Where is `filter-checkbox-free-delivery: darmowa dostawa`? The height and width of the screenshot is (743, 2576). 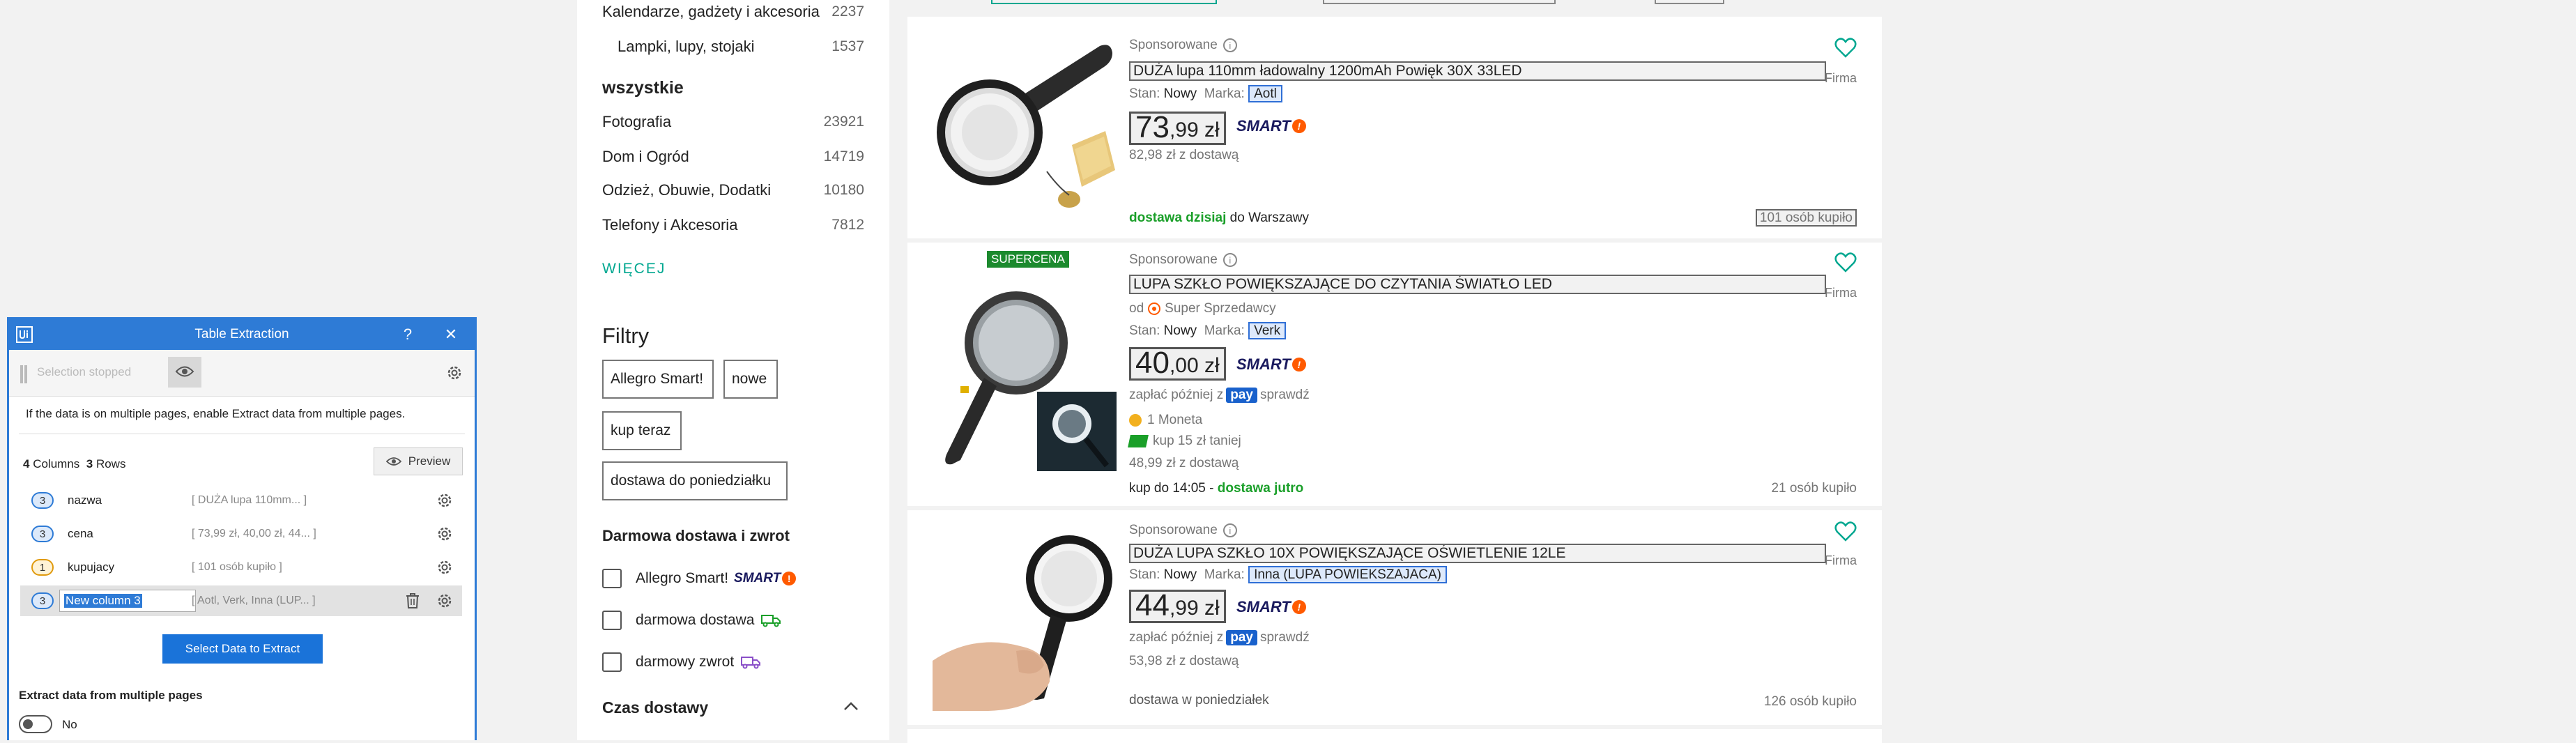
filter-checkbox-free-delivery: darmowa dostawa is located at coordinates (691, 620).